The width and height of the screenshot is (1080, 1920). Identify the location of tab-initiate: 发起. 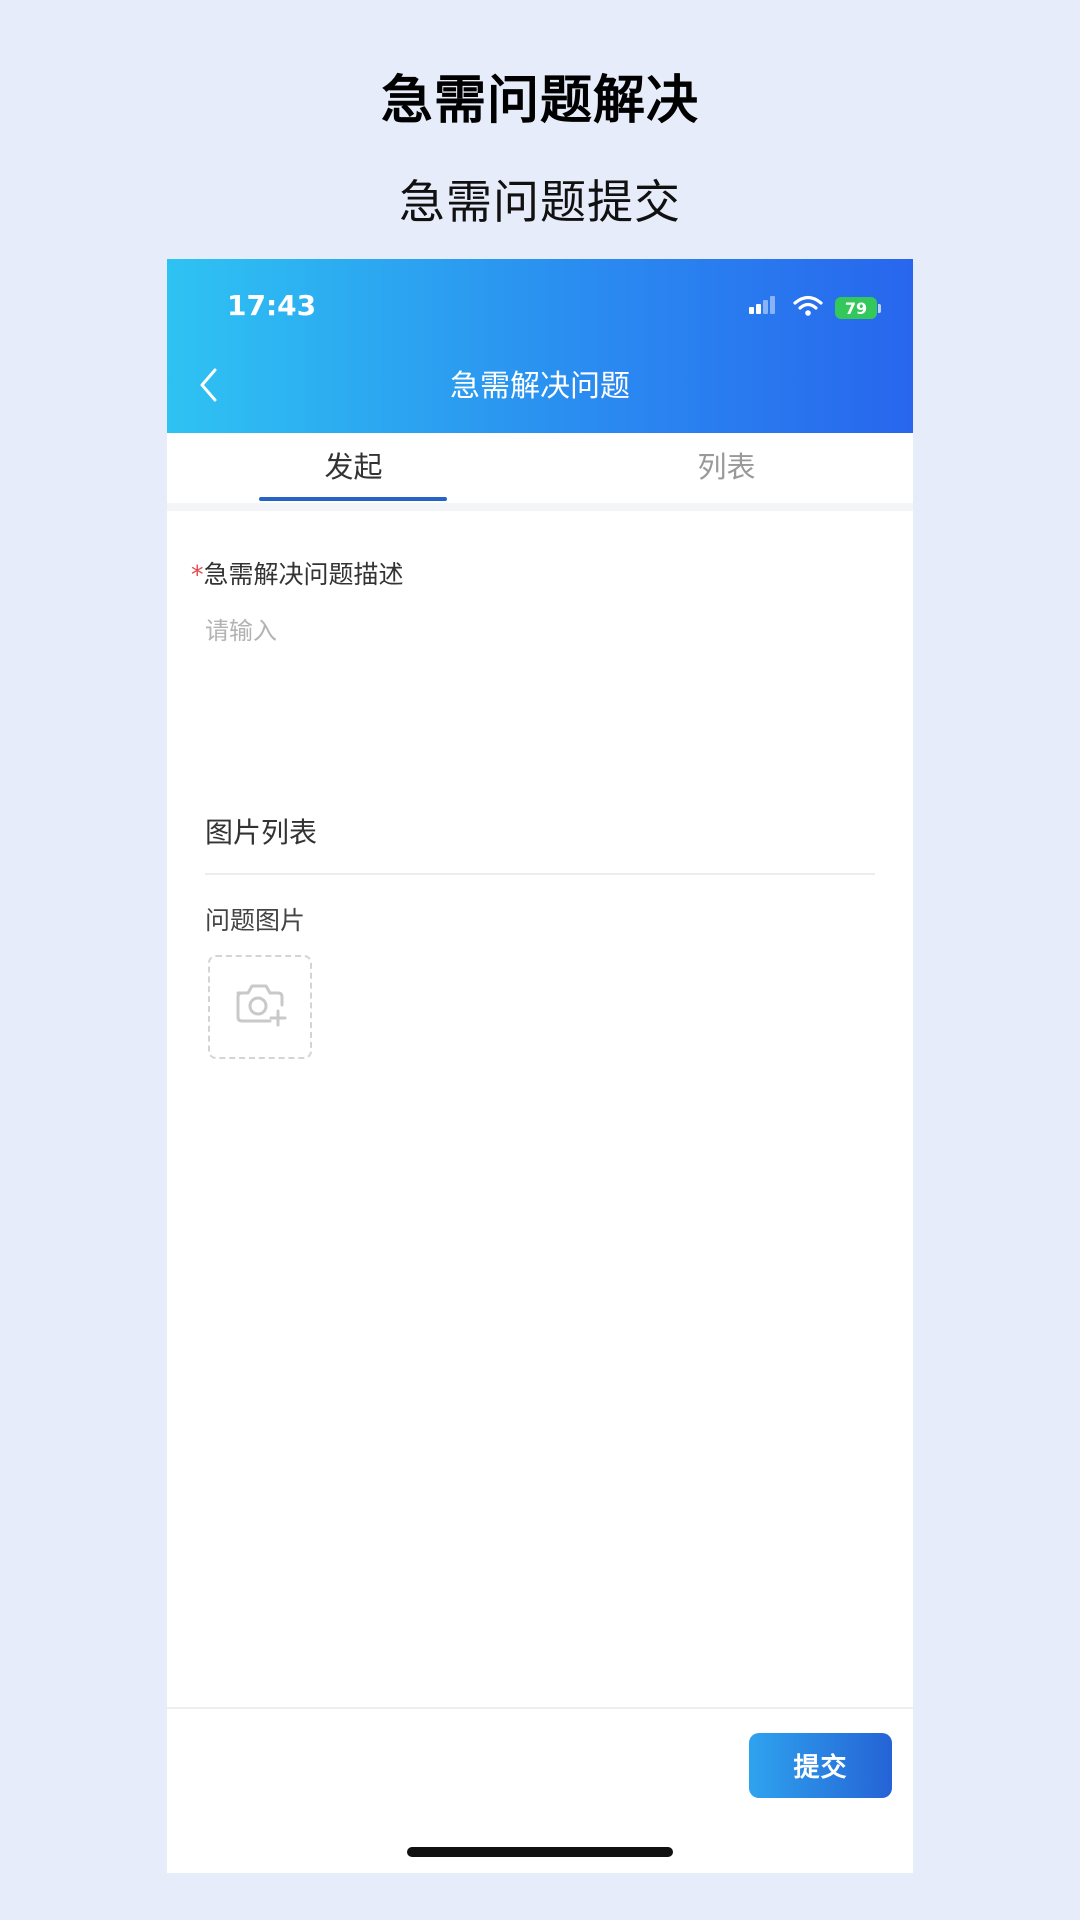
(353, 468).